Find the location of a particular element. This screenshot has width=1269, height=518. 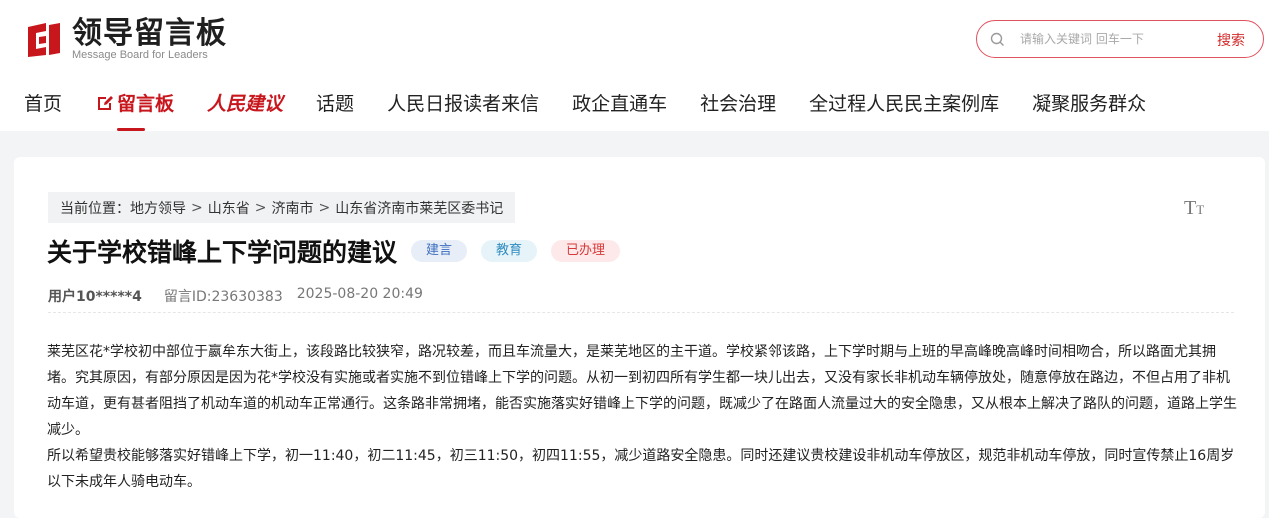

nav-item-democracy-cases: 全过程人民民主案例库 is located at coordinates (904, 104).